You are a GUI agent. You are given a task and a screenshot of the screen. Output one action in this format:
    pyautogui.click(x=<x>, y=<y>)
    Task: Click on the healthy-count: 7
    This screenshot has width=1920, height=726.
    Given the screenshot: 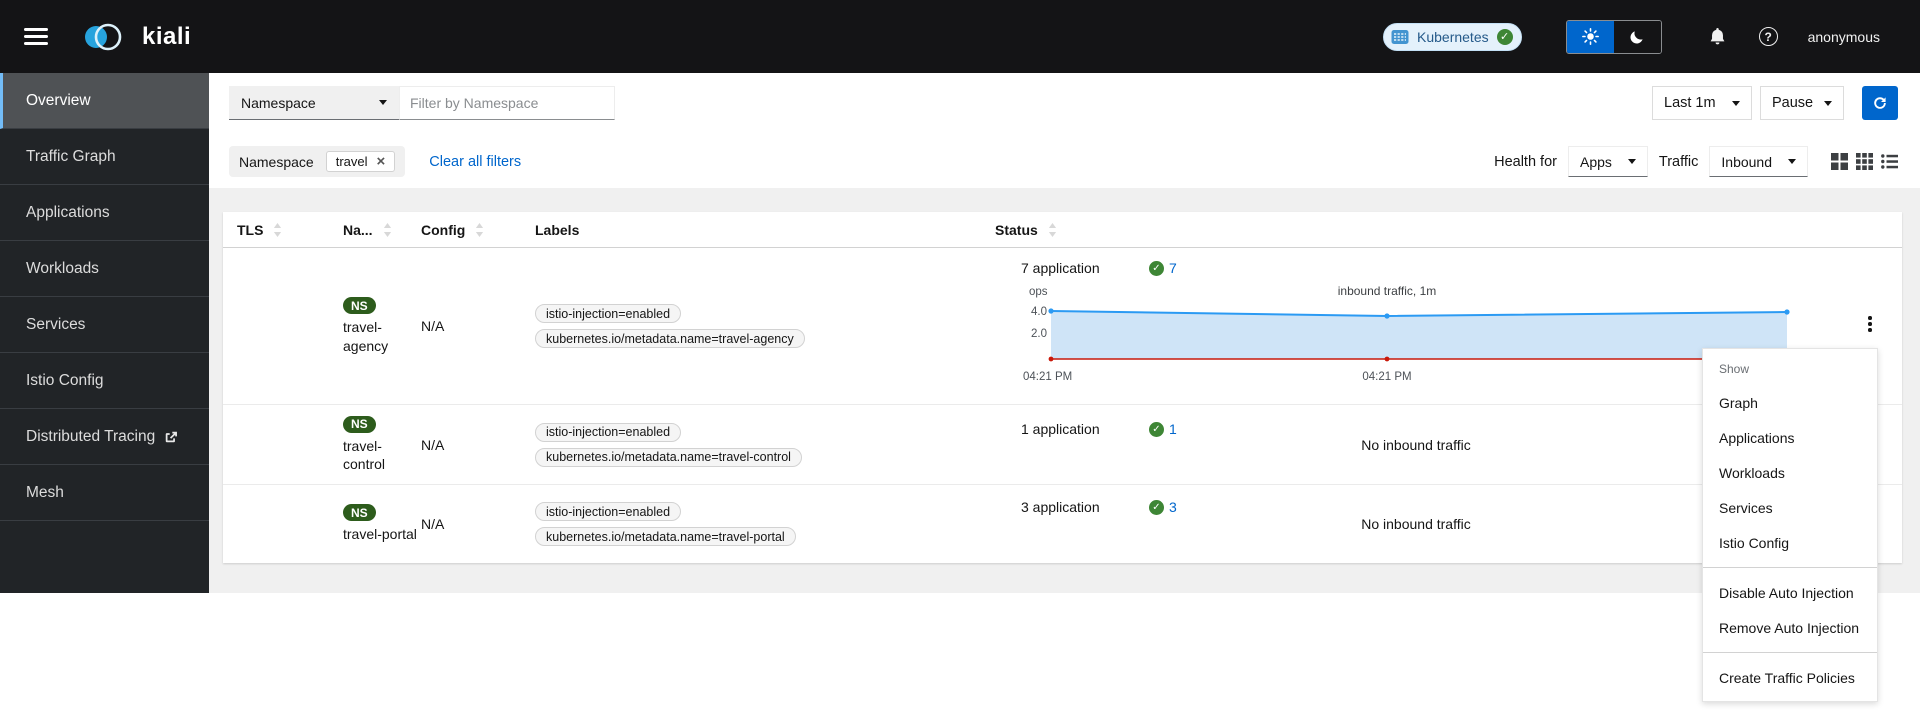 What is the action you would take?
    pyautogui.click(x=1173, y=268)
    